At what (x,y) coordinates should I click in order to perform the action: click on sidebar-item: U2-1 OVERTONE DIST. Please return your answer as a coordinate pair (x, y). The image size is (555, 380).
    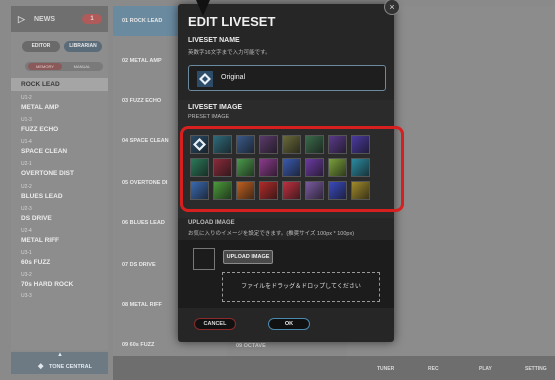
    Looking at the image, I should click on (59, 171).